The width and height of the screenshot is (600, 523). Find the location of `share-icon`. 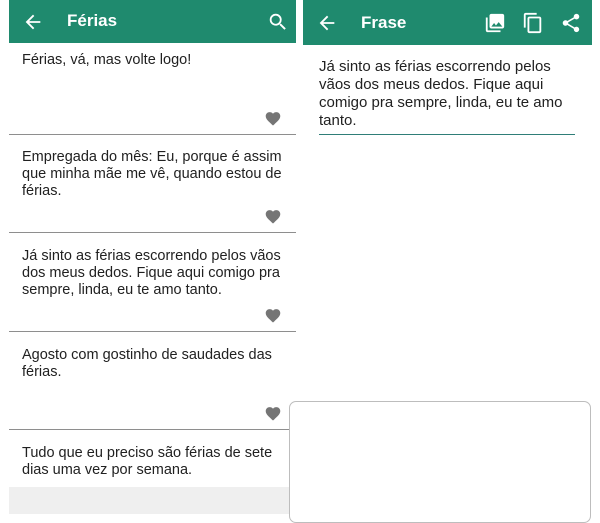

share-icon is located at coordinates (571, 23).